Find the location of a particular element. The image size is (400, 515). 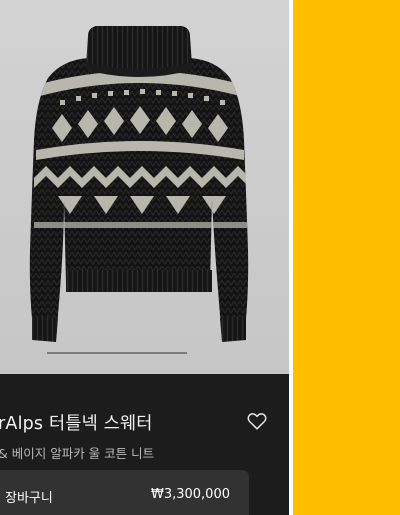

heart-outline-icon is located at coordinates (257, 421).